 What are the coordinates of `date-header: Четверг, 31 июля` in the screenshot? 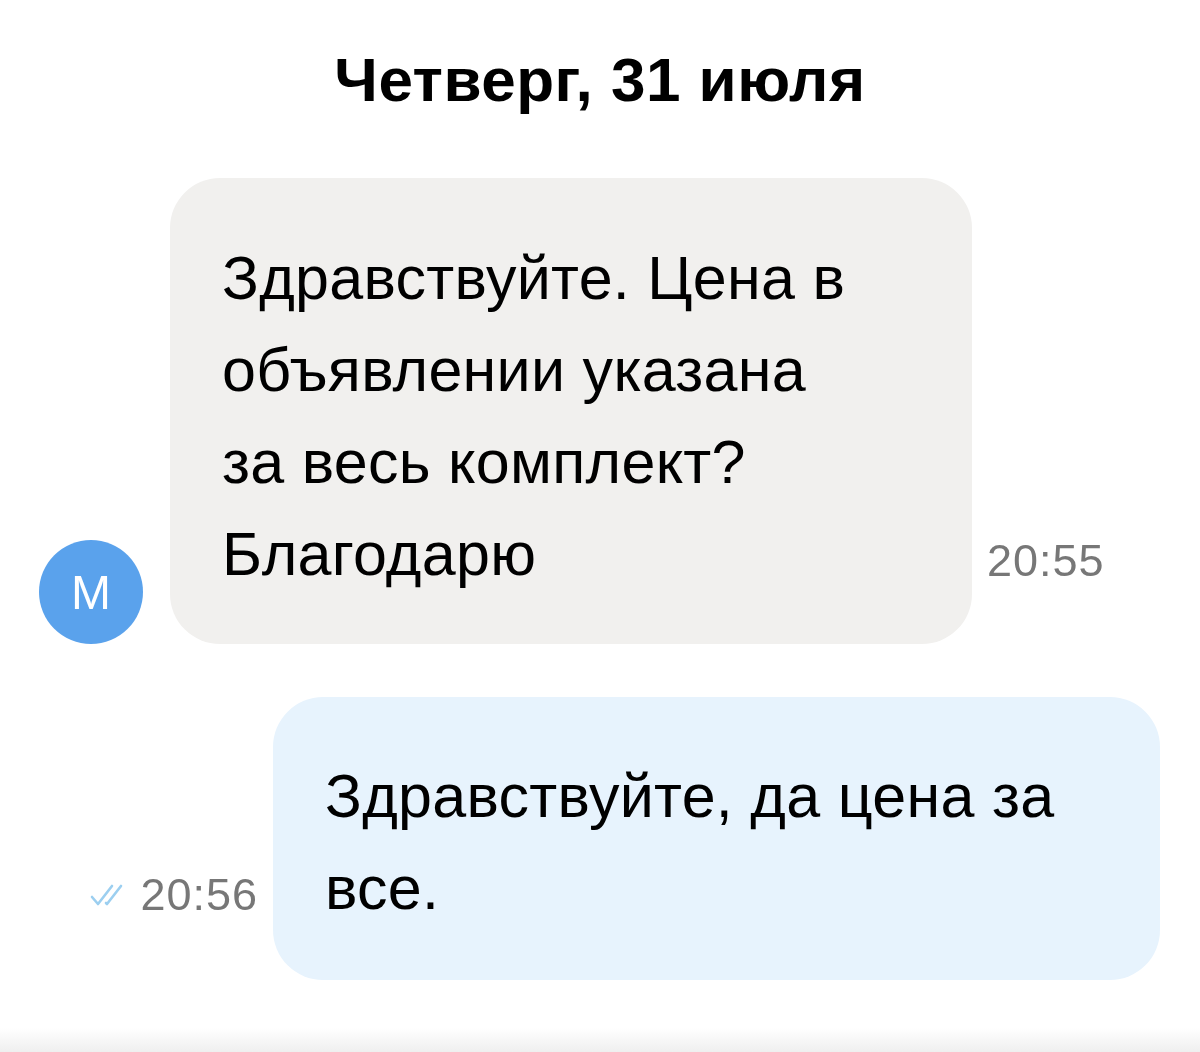 It's located at (600, 80).